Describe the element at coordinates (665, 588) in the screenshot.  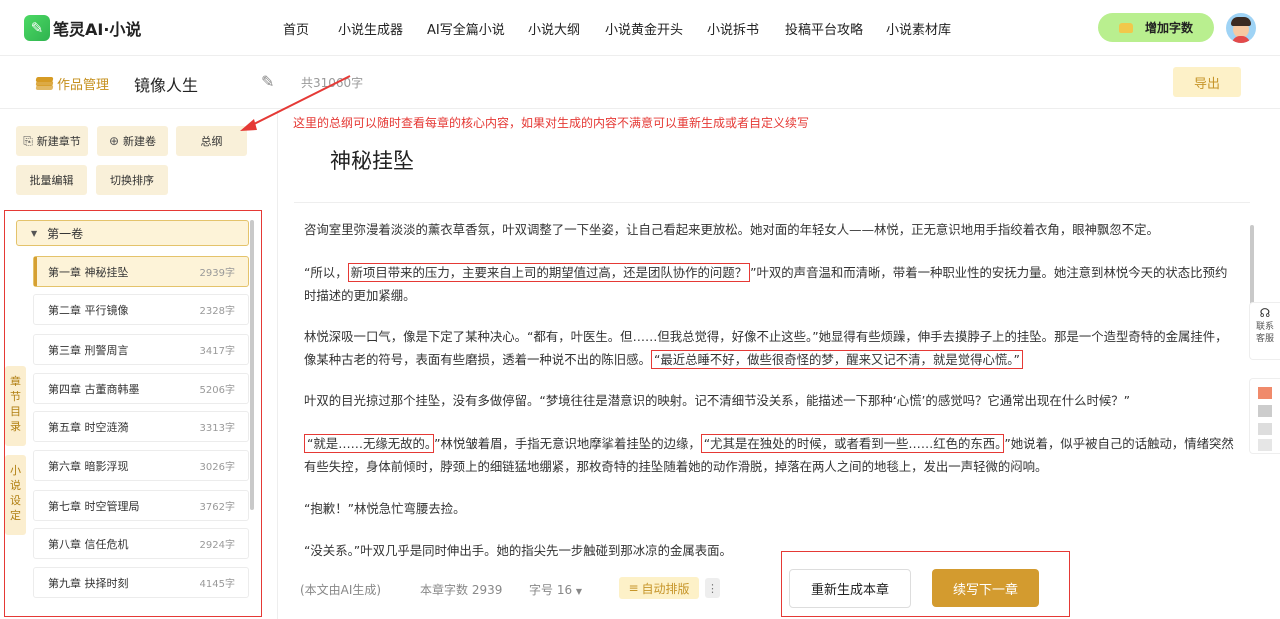
I see `auto-layout-label: 自动排版` at that location.